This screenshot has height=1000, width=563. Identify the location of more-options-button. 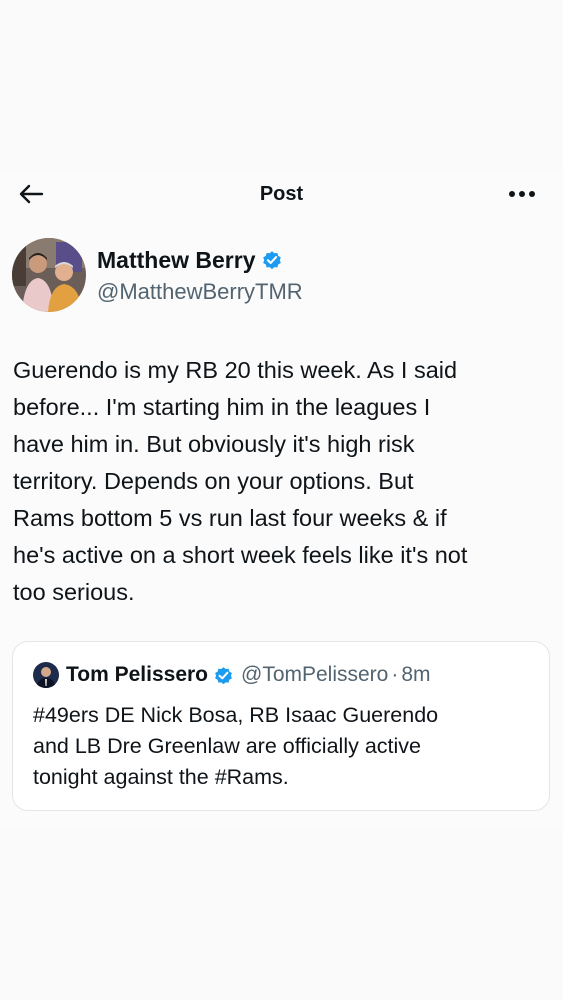
(522, 194).